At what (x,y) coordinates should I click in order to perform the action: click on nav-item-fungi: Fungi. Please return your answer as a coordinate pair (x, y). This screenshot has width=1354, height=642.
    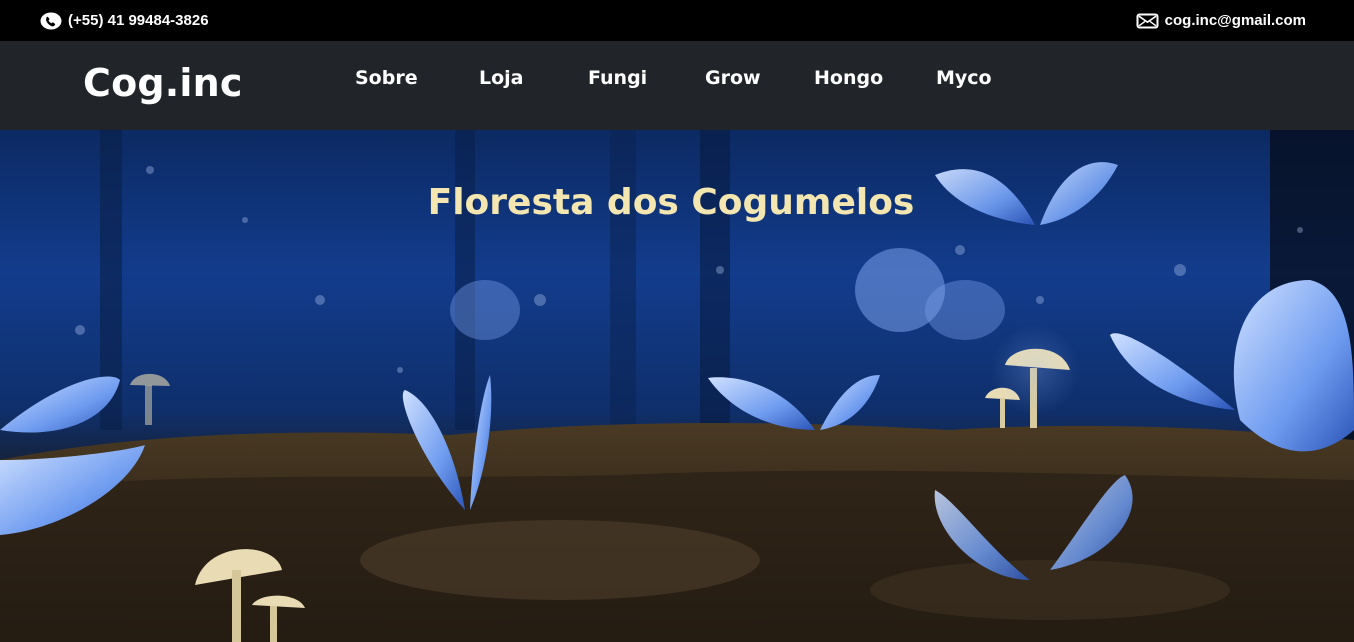
    Looking at the image, I should click on (617, 78).